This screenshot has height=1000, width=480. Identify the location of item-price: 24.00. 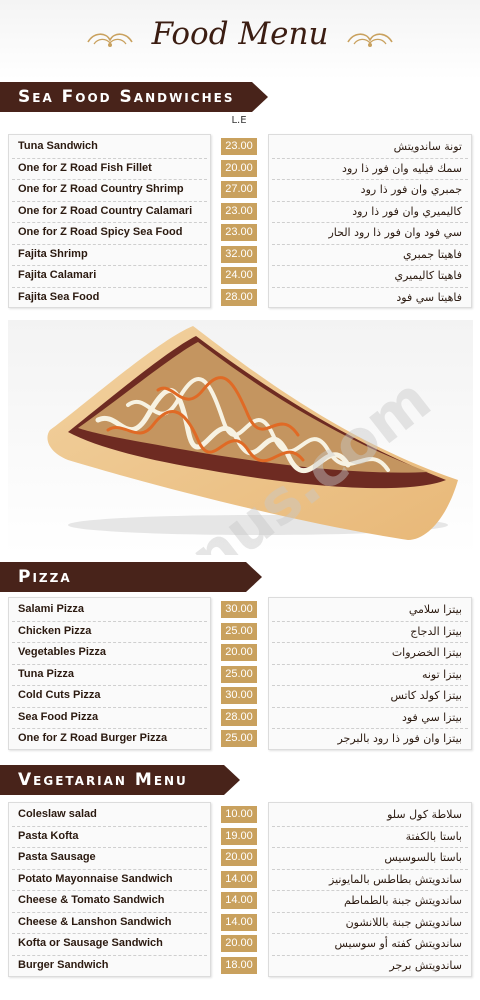
(239, 275).